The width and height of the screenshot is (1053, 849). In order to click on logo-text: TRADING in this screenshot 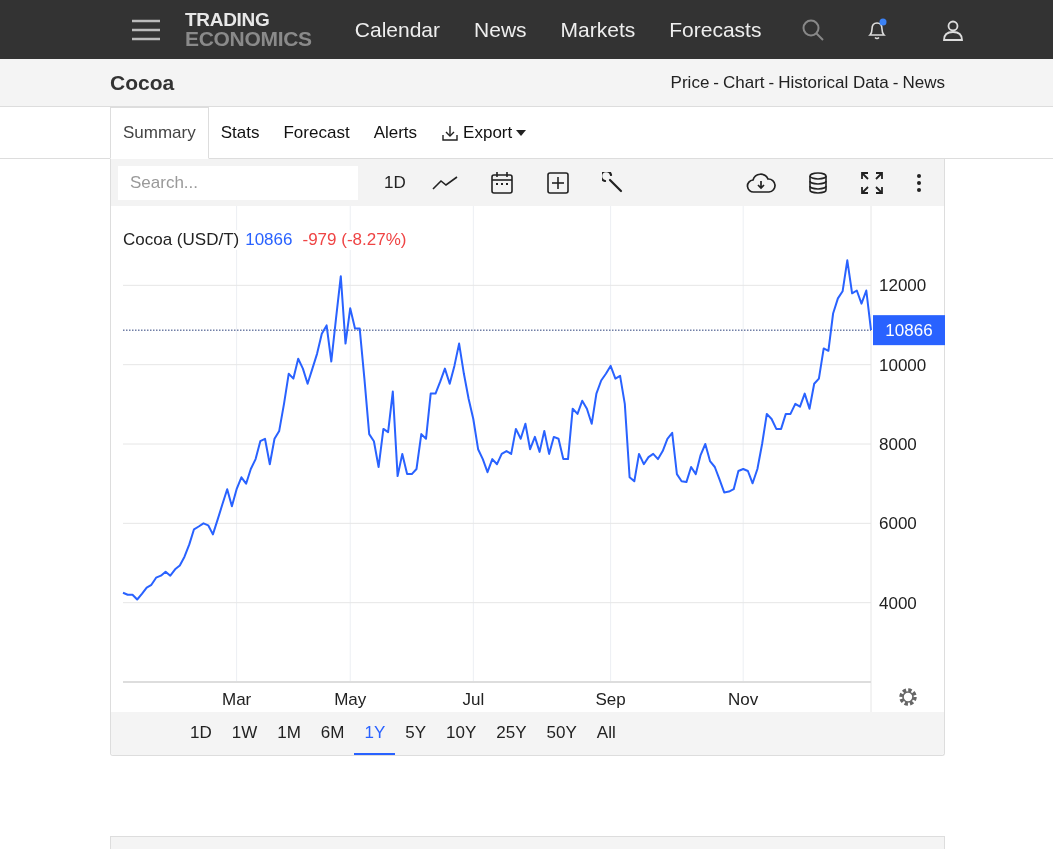, I will do `click(248, 19)`.